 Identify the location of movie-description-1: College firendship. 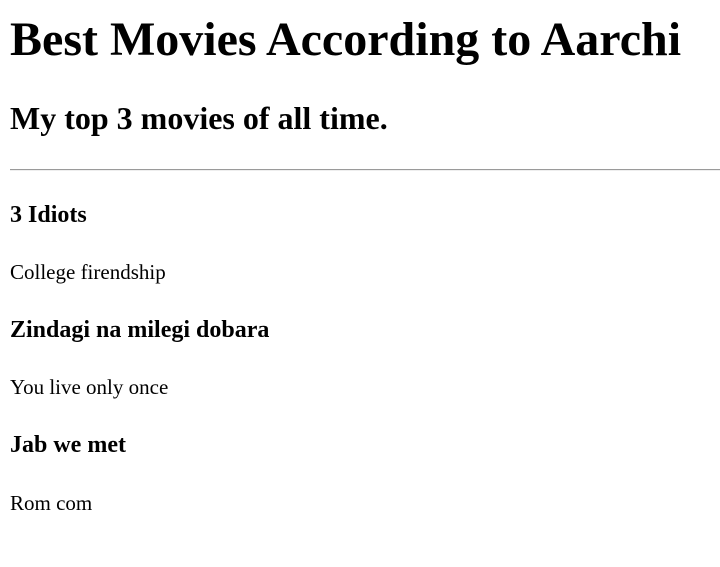
(88, 272).